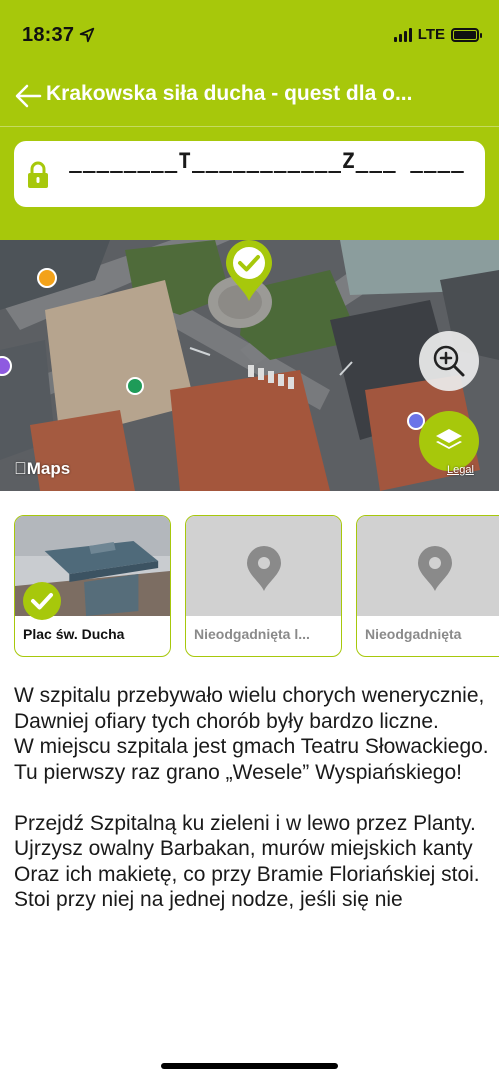 The width and height of the screenshot is (499, 1080). I want to click on place-card-label: Nieodgadnięta, so click(413, 634).